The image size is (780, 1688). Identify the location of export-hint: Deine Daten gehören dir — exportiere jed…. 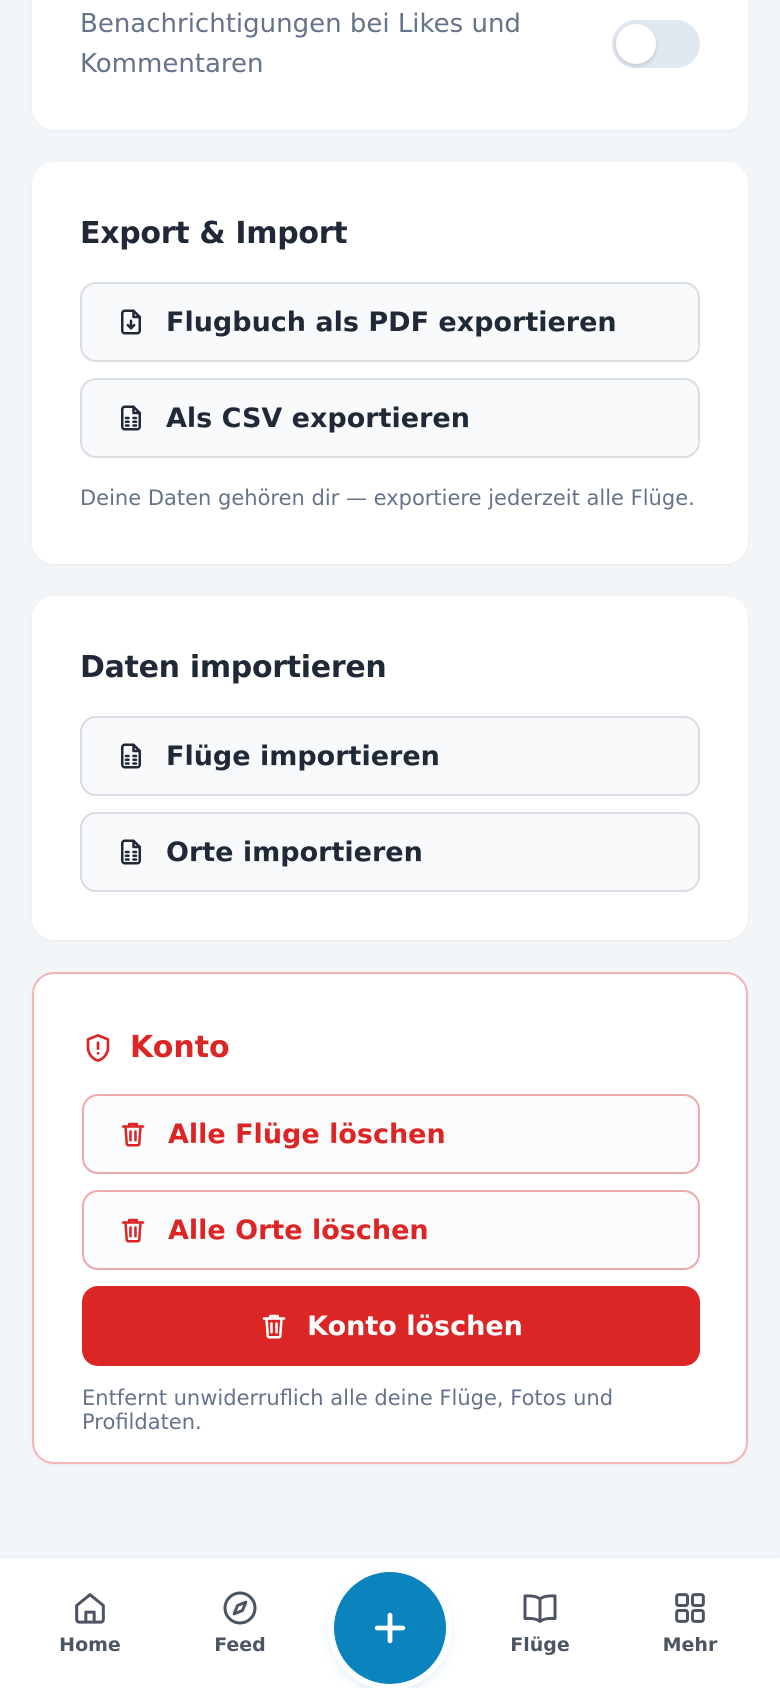
(387, 498).